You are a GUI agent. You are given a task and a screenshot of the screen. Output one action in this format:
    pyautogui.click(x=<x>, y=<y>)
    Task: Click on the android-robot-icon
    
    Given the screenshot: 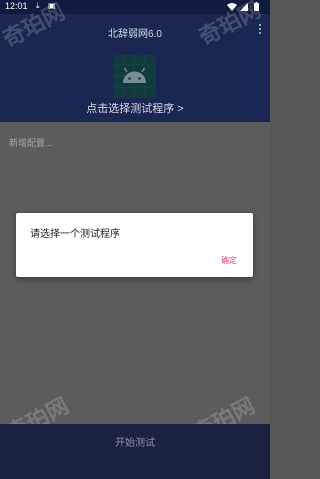 What is the action you would take?
    pyautogui.click(x=134, y=76)
    